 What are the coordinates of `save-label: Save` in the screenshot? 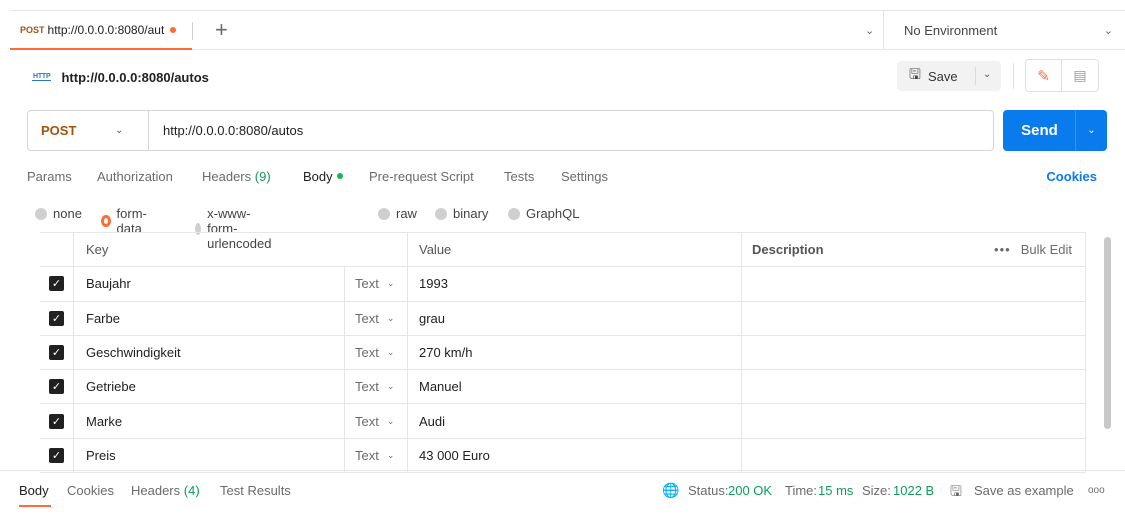 It's located at (942, 76).